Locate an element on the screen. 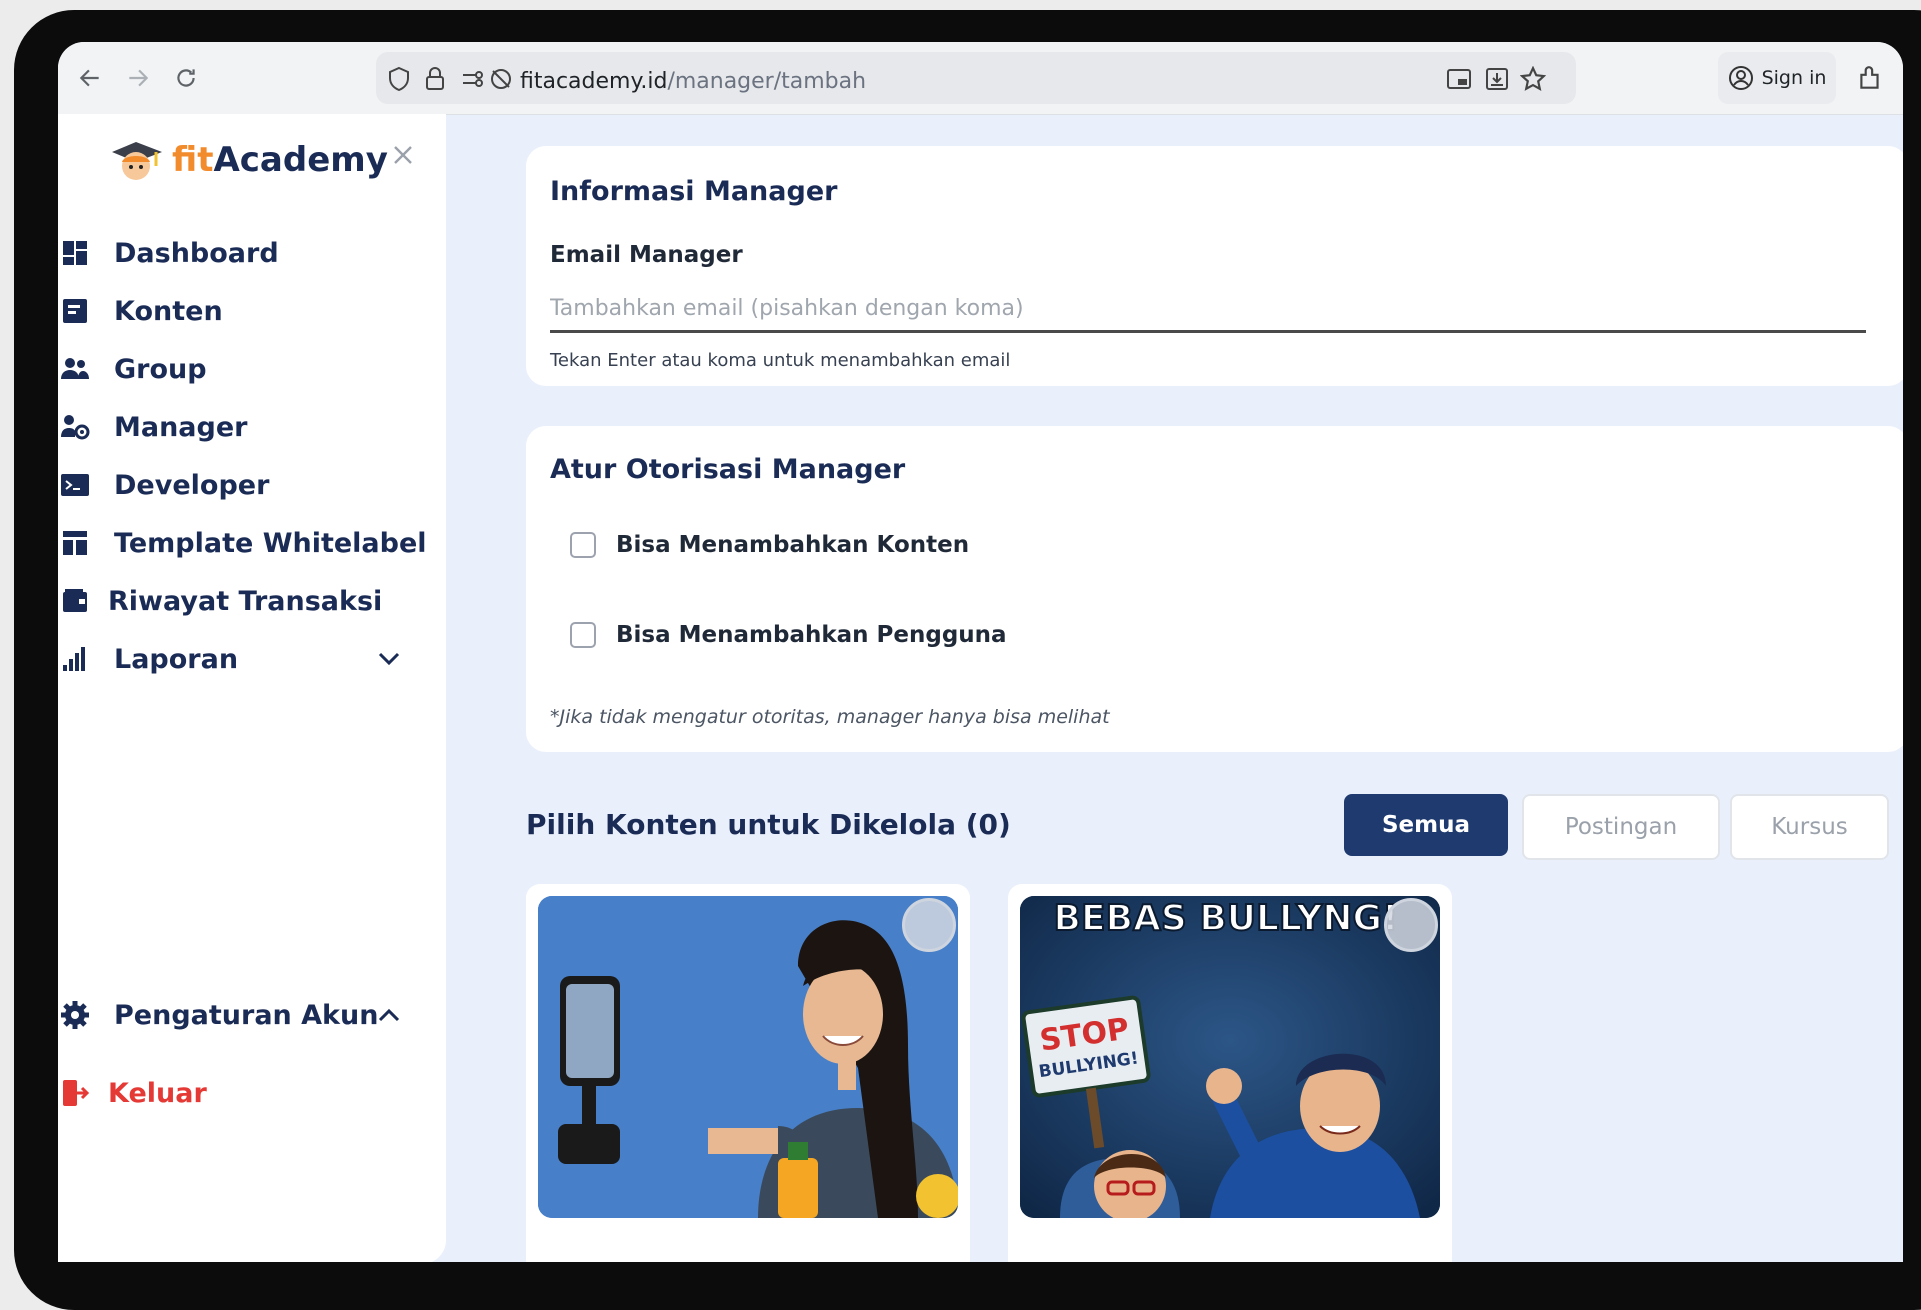  chevron-down-icon is located at coordinates (389, 659).